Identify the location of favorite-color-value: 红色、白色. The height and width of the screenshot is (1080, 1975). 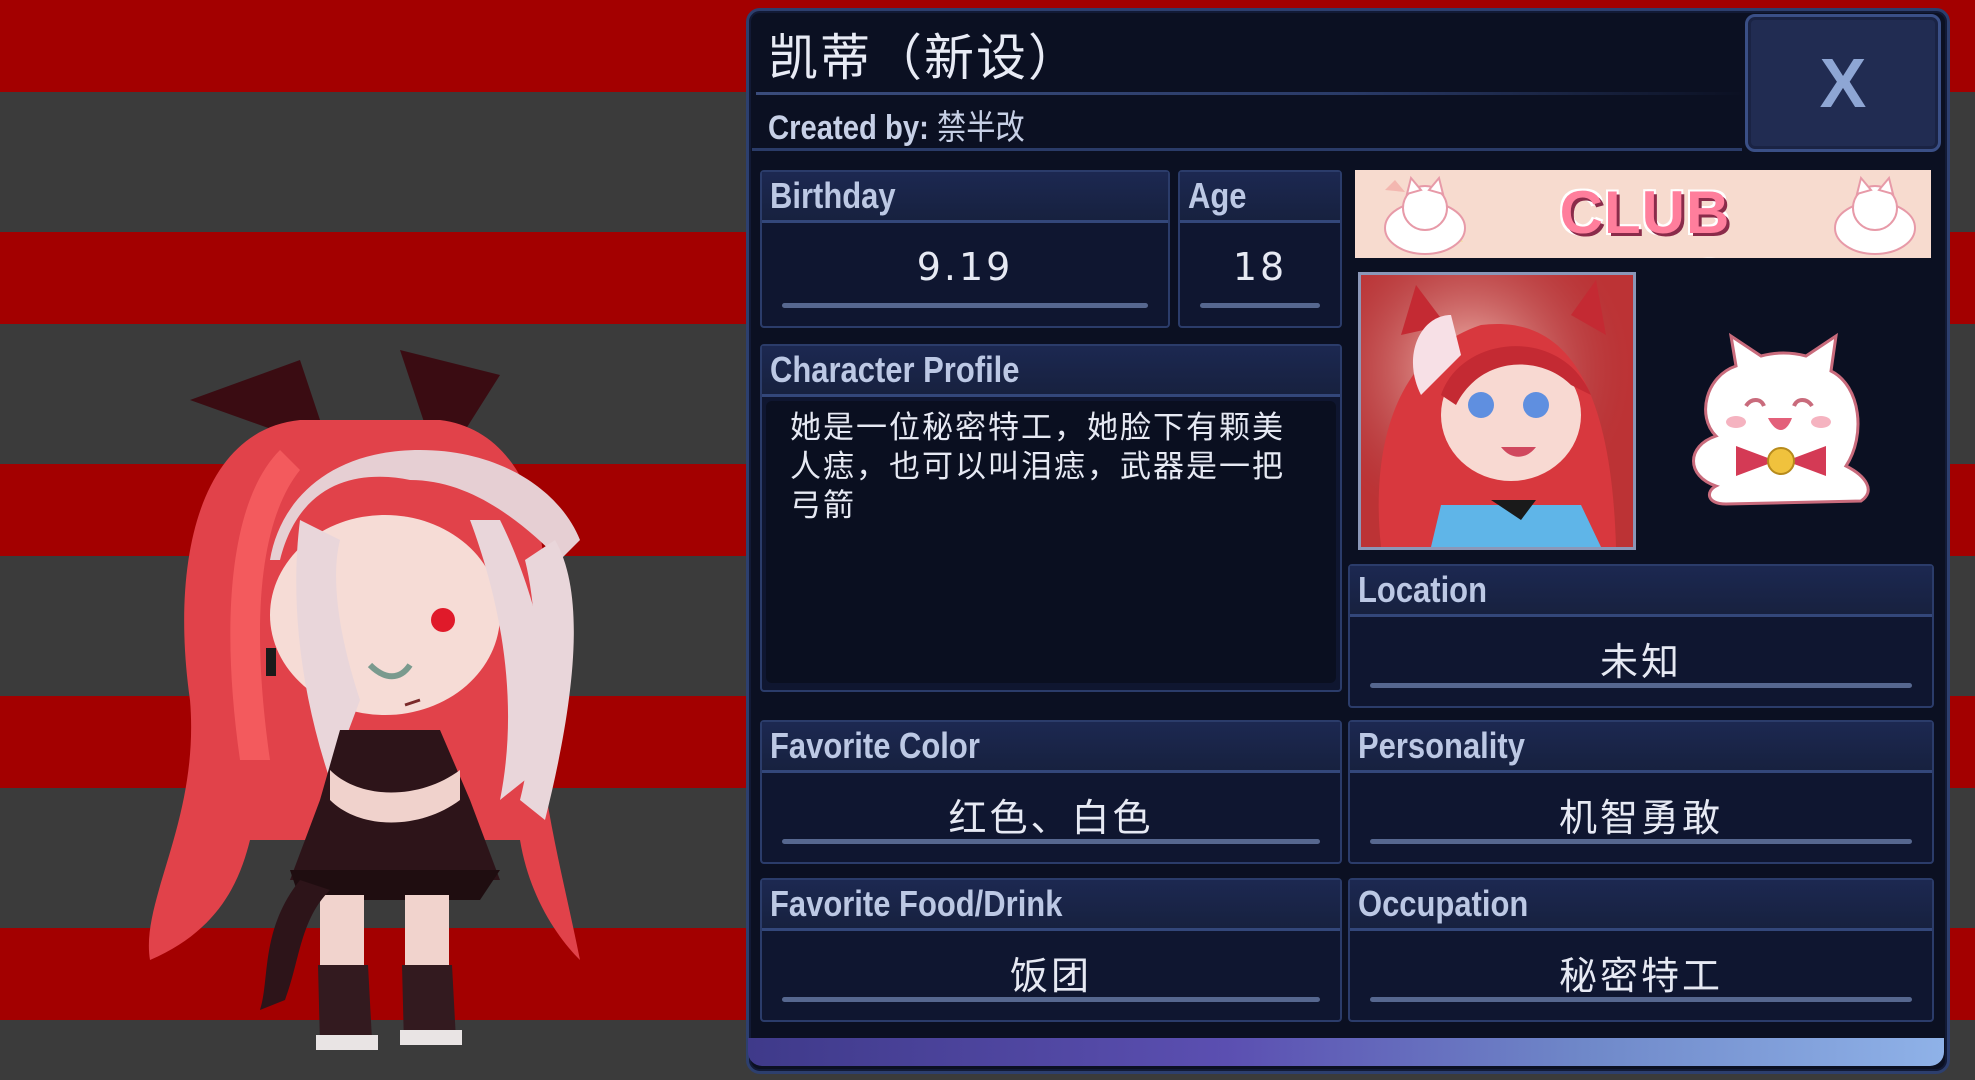
(1051, 807).